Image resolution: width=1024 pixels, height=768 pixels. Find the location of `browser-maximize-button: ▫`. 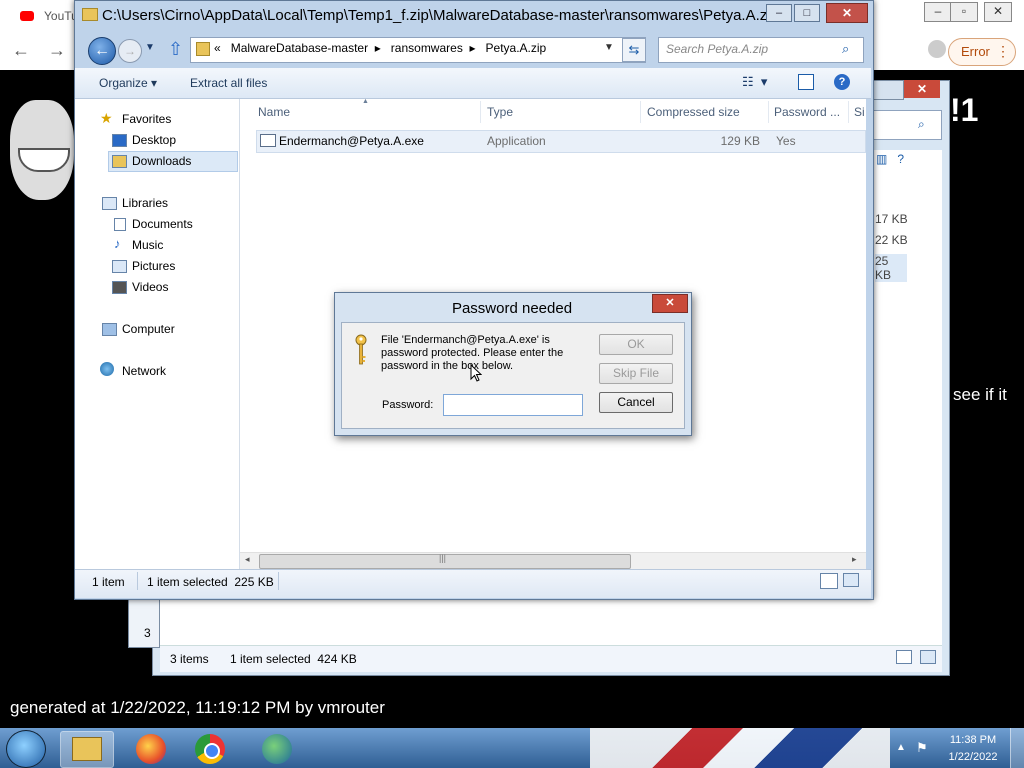

browser-maximize-button: ▫ is located at coordinates (964, 12).